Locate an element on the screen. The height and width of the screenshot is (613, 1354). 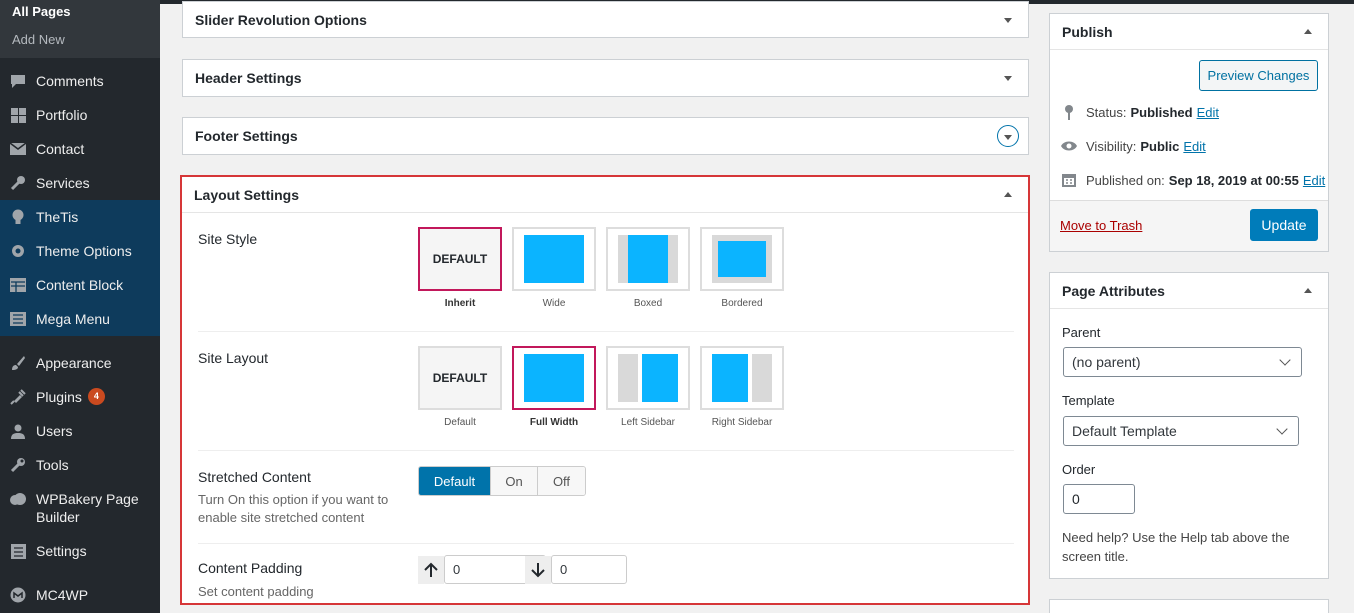
site-style-option-bordered: Bordered is located at coordinates (742, 268).